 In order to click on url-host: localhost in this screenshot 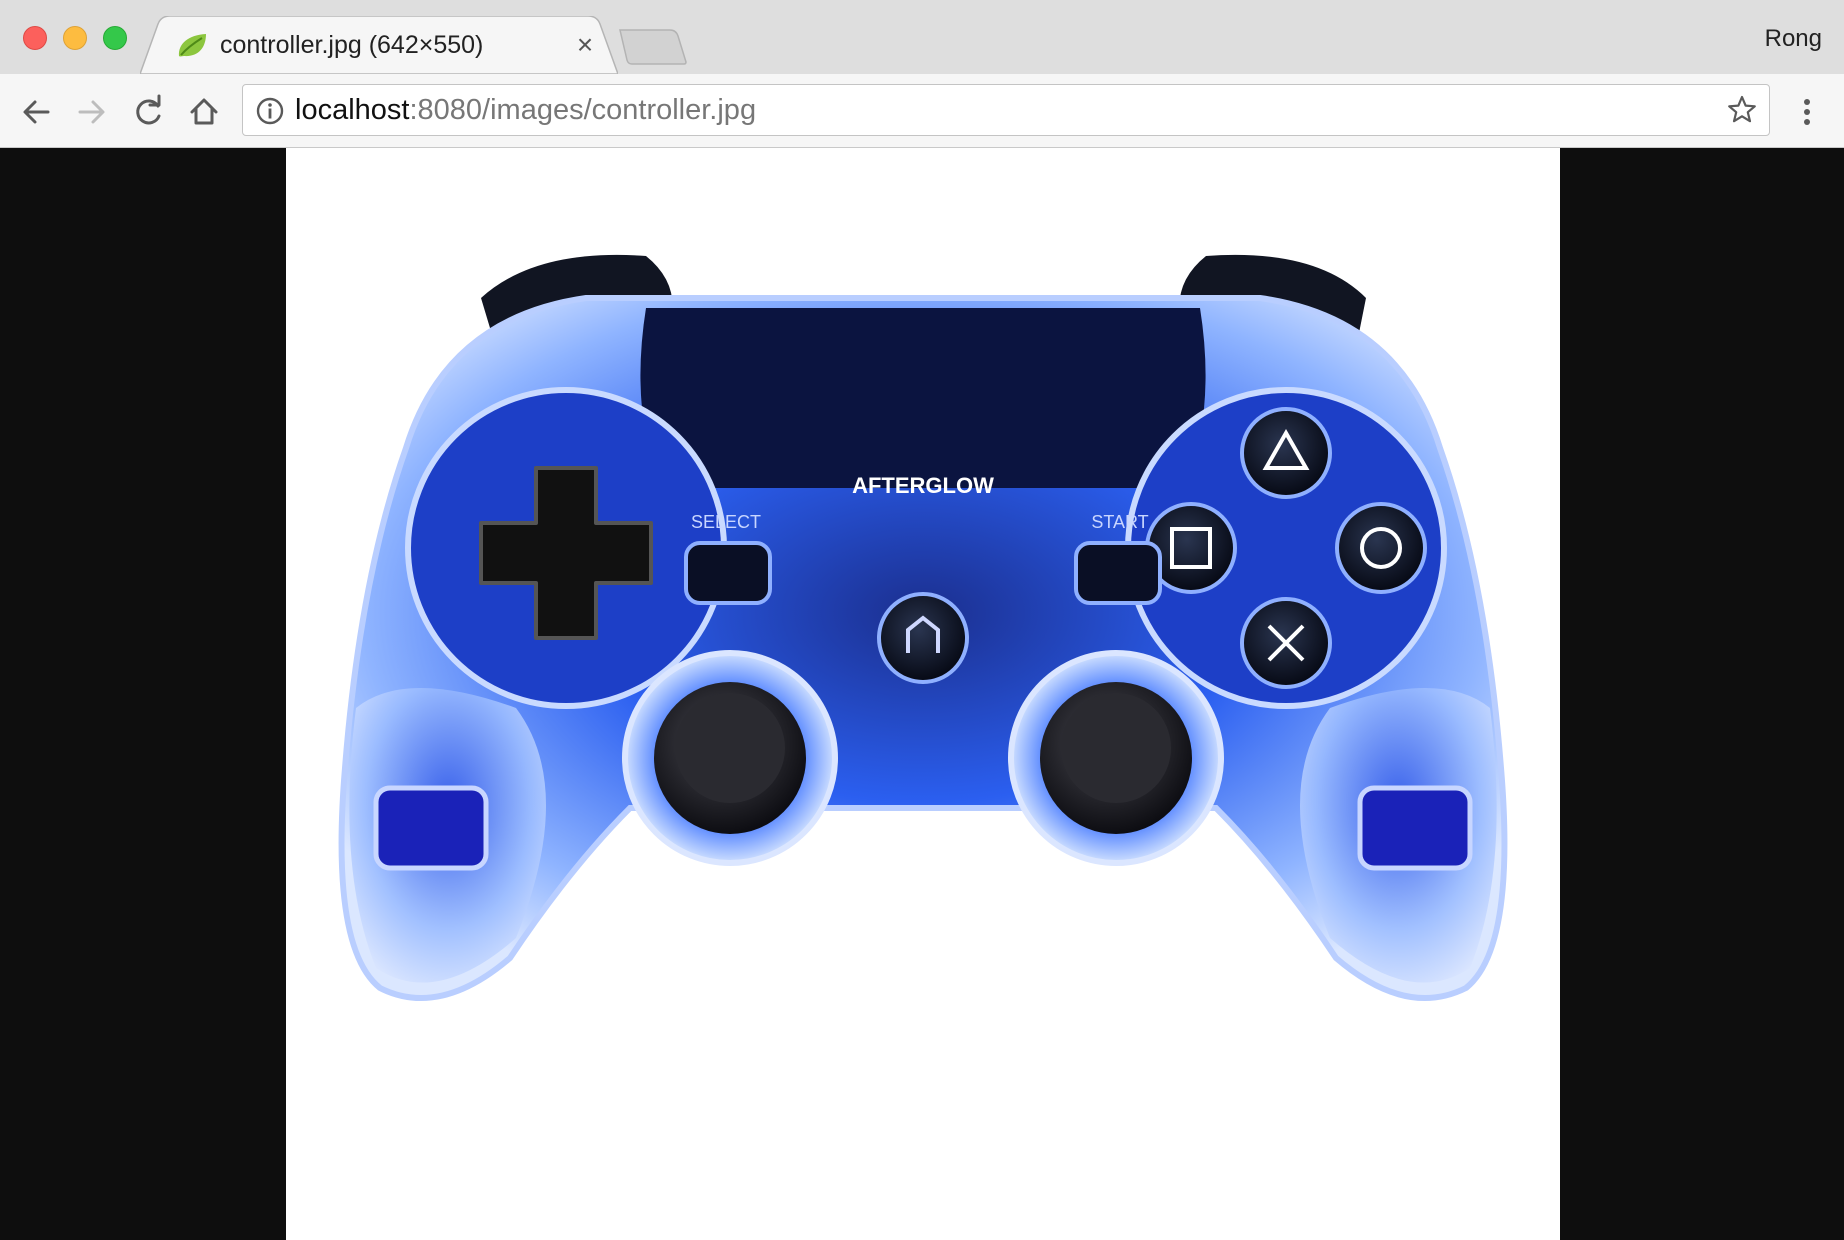, I will do `click(352, 110)`.